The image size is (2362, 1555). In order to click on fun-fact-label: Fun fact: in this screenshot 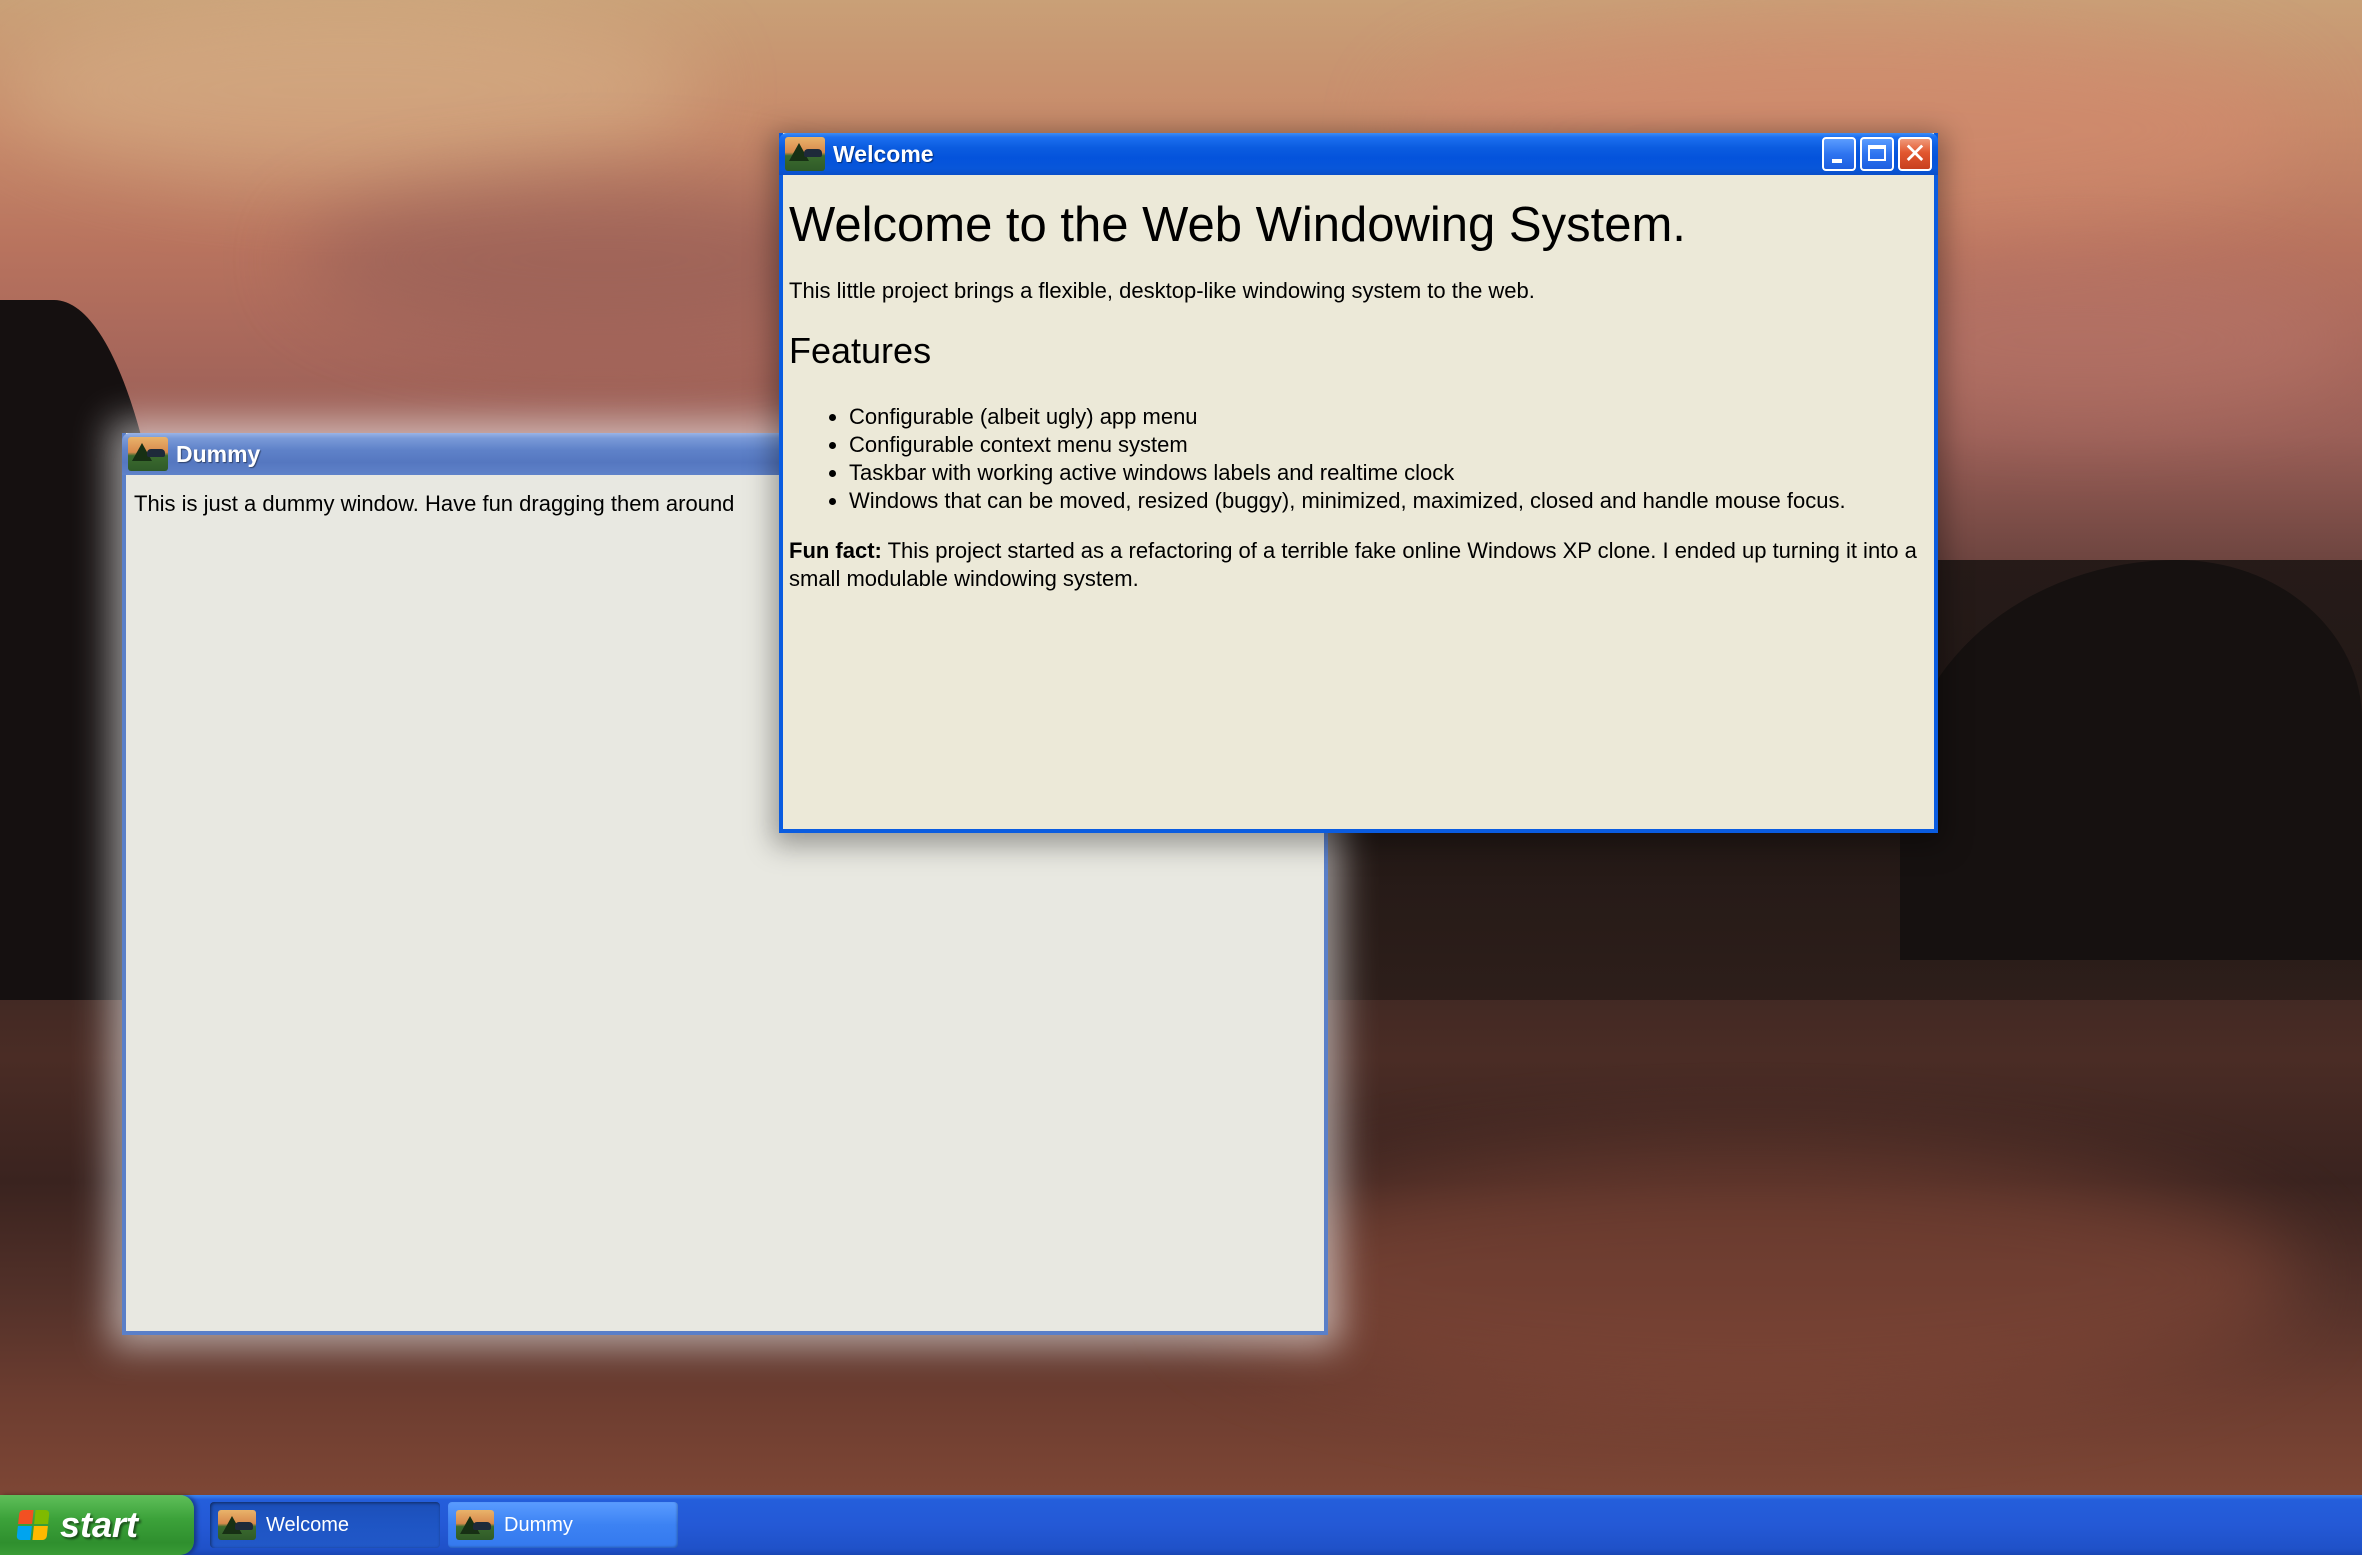, I will do `click(835, 551)`.